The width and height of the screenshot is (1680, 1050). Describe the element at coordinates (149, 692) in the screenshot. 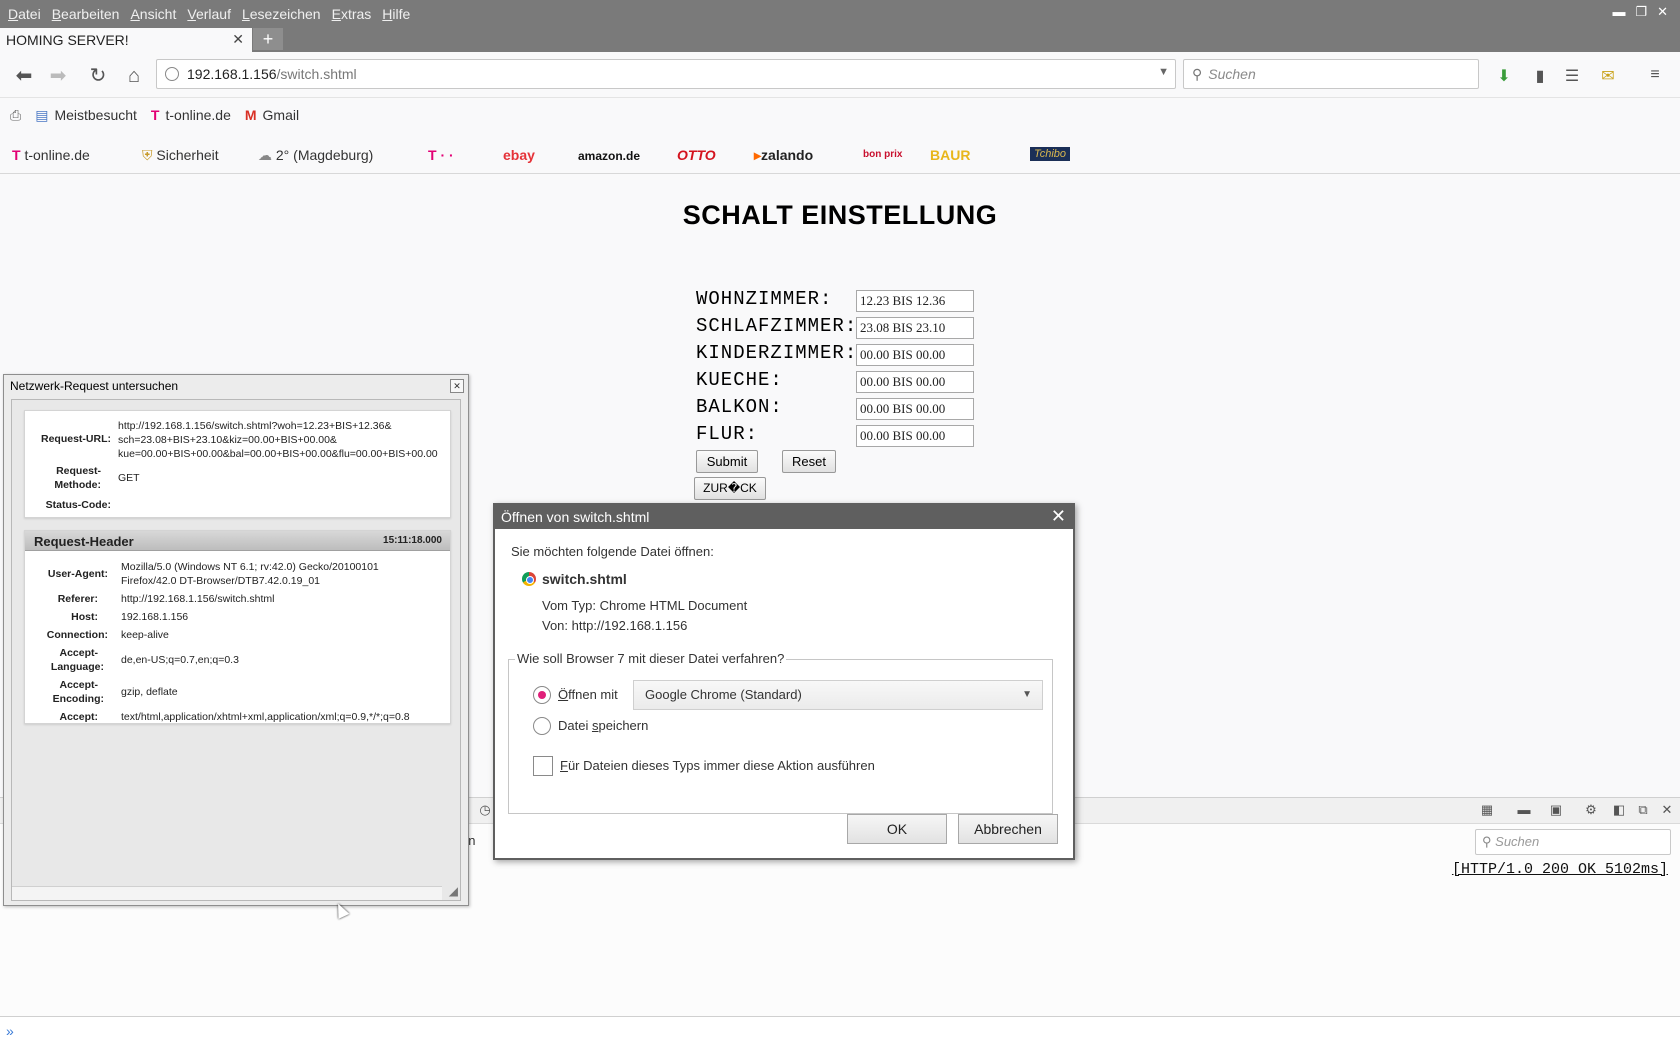

I see `accept-encoding-value: gzip, deflate` at that location.